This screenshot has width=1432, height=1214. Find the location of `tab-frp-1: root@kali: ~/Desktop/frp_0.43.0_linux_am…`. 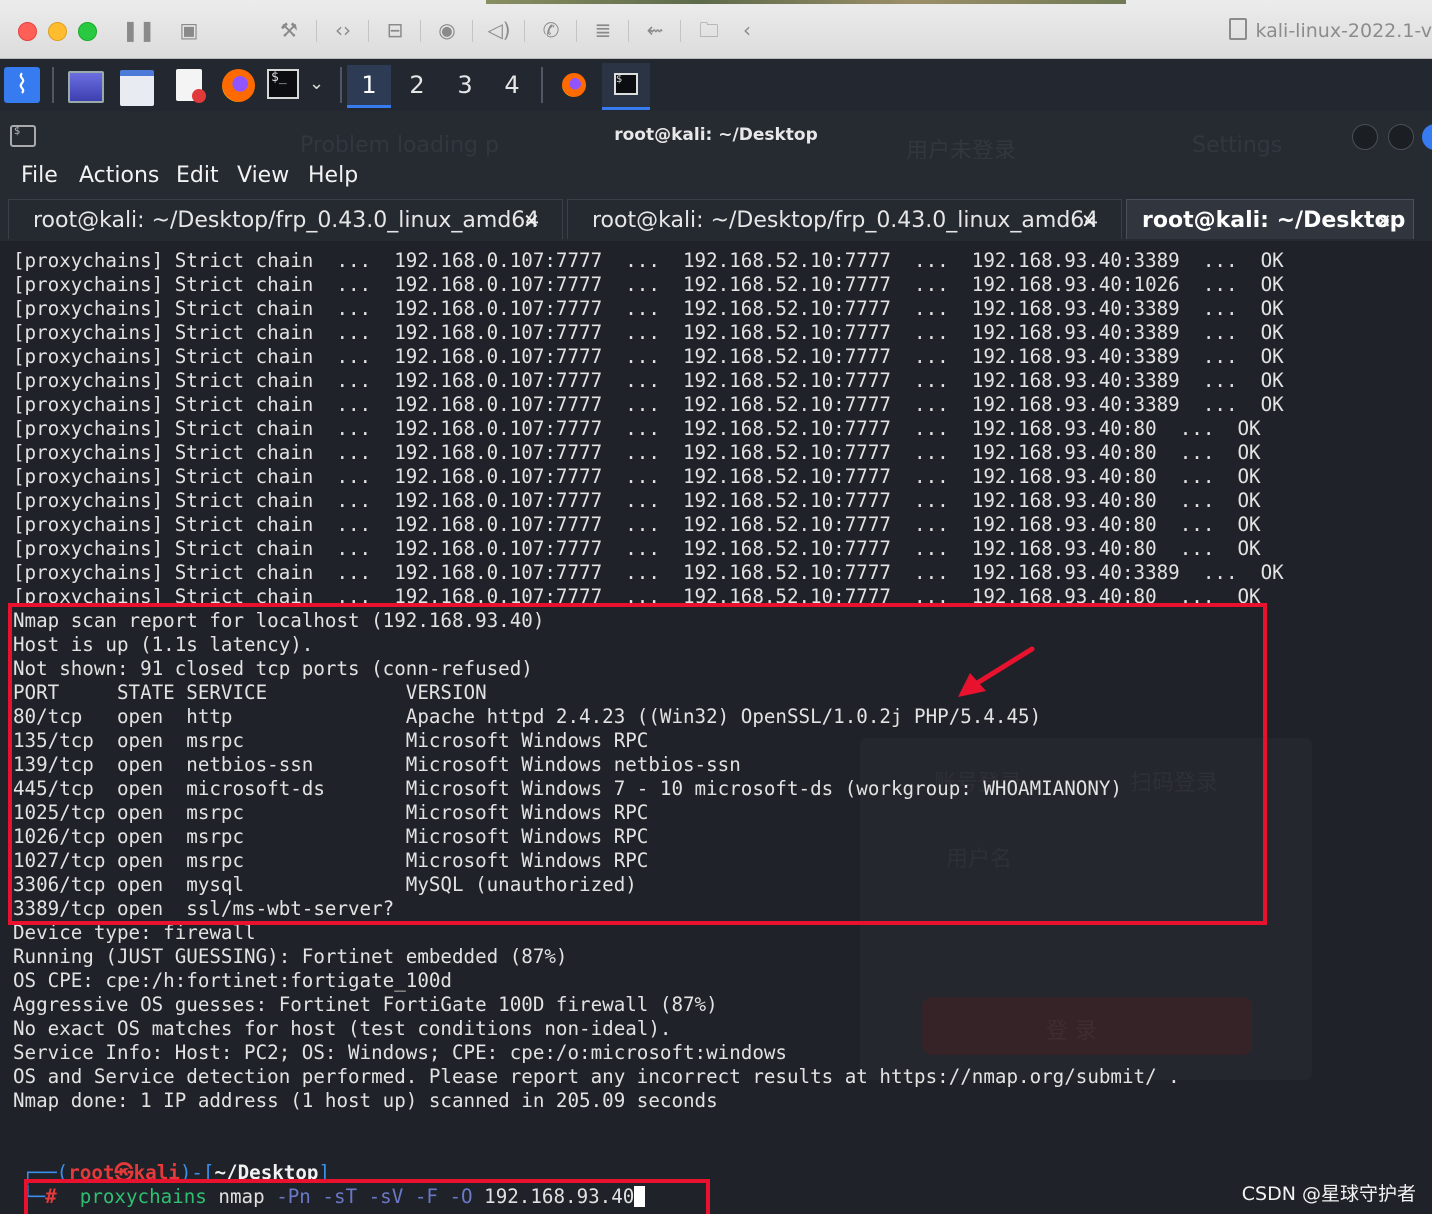

tab-frp-1: root@kali: ~/Desktop/frp_0.43.0_linux_am… is located at coordinates (285, 219).